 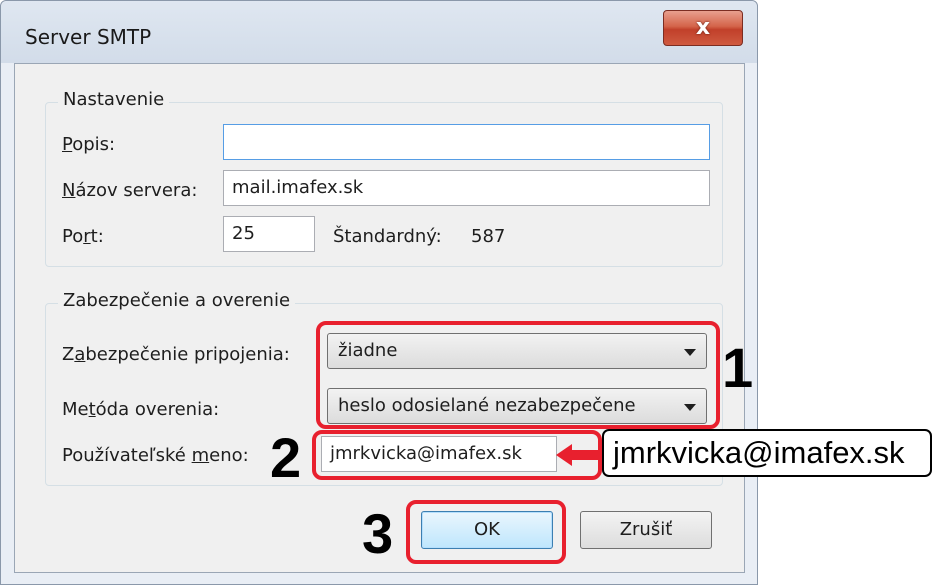 I want to click on description-label: Popis:, so click(x=89, y=144).